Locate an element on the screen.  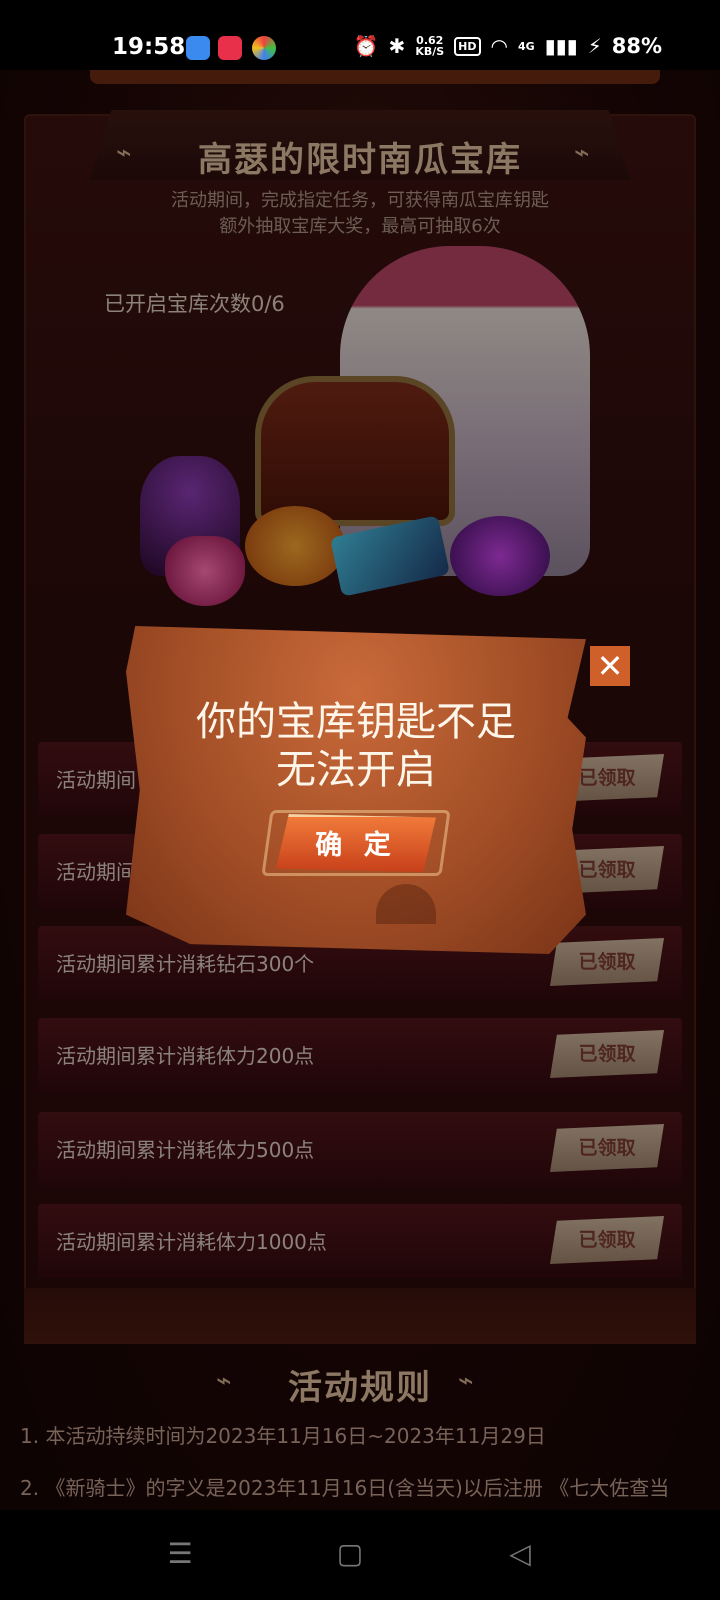
network-type: 4G is located at coordinates (526, 46).